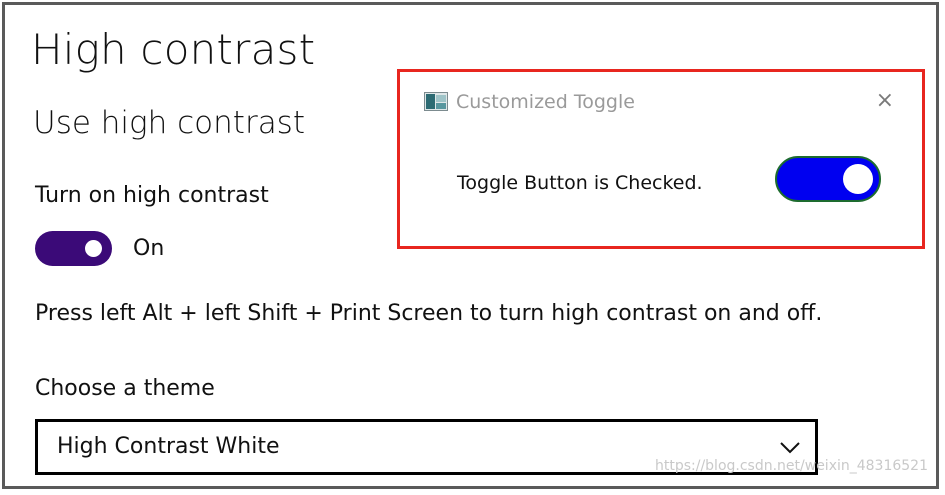 The image size is (945, 495). What do you see at coordinates (173, 49) in the screenshot?
I see `page-title: High contrast` at bounding box center [173, 49].